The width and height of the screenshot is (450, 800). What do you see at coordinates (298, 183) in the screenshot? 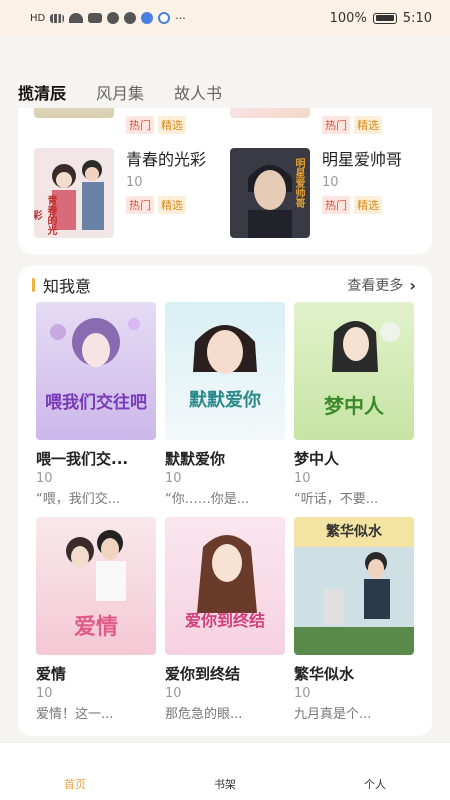
I see `cover-title: 明星爱帅哥` at bounding box center [298, 183].